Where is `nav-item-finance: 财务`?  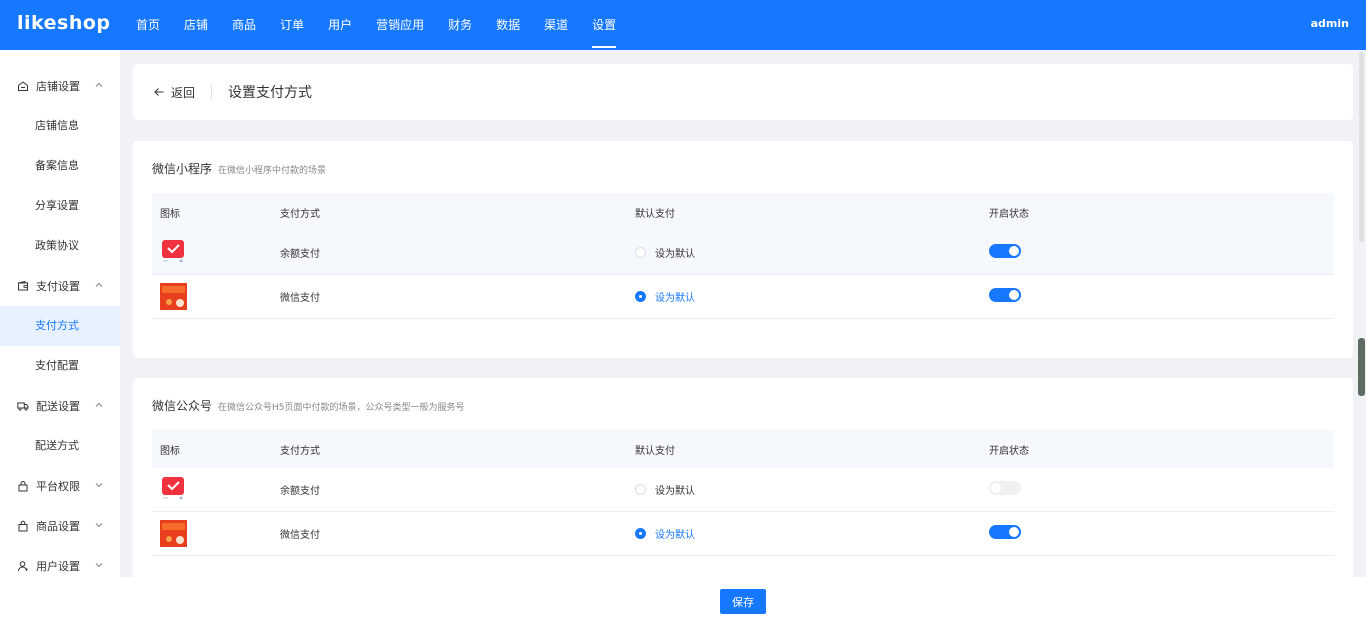 nav-item-finance: 财务 is located at coordinates (460, 25).